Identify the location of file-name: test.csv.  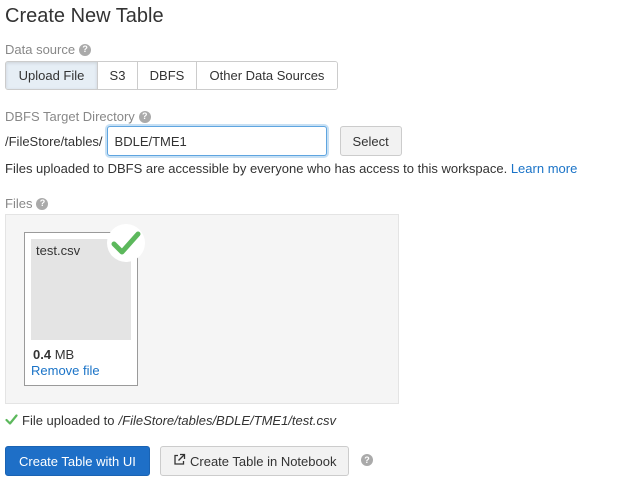
(58, 250).